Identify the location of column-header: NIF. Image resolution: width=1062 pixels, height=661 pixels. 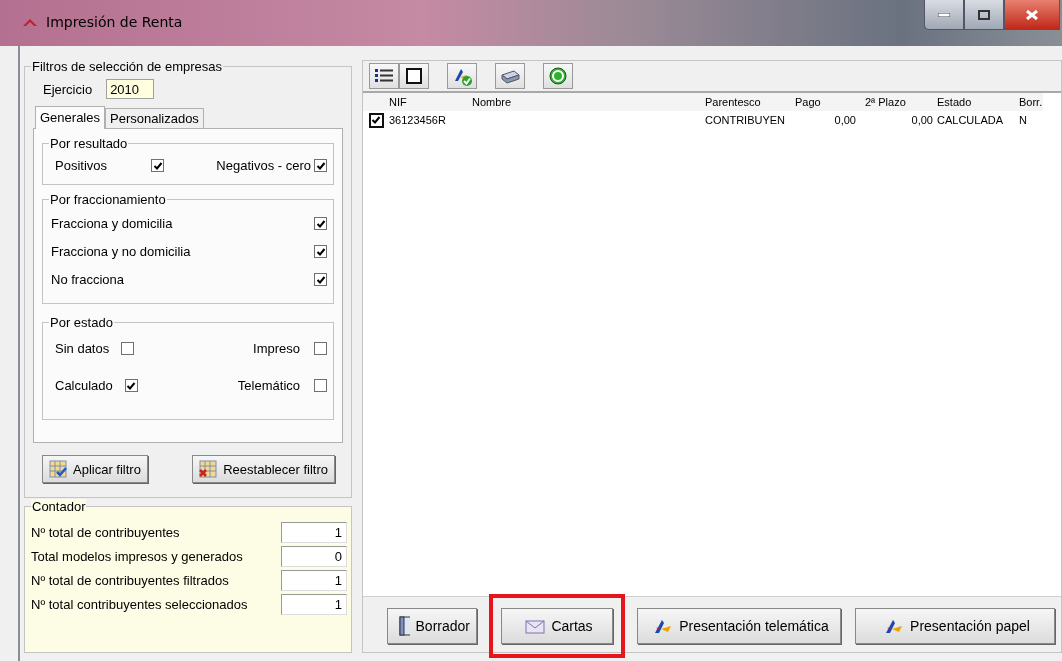
(430, 102).